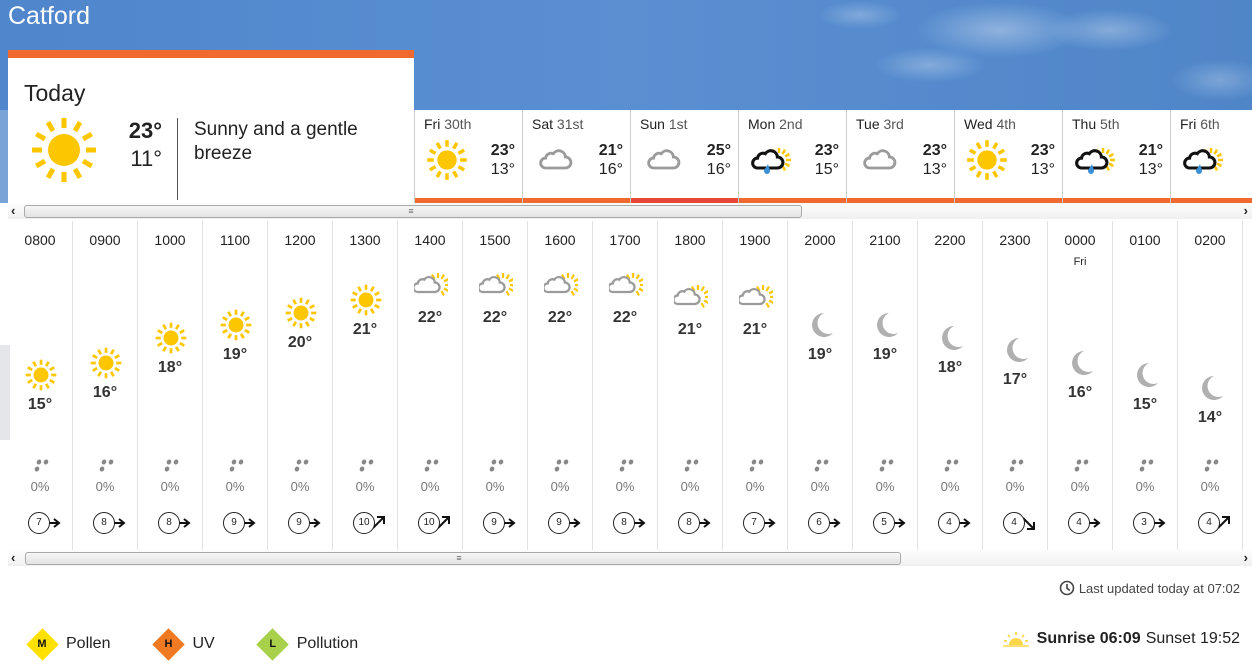  What do you see at coordinates (1239, 170) in the screenshot?
I see `day-low-temp: 1` at bounding box center [1239, 170].